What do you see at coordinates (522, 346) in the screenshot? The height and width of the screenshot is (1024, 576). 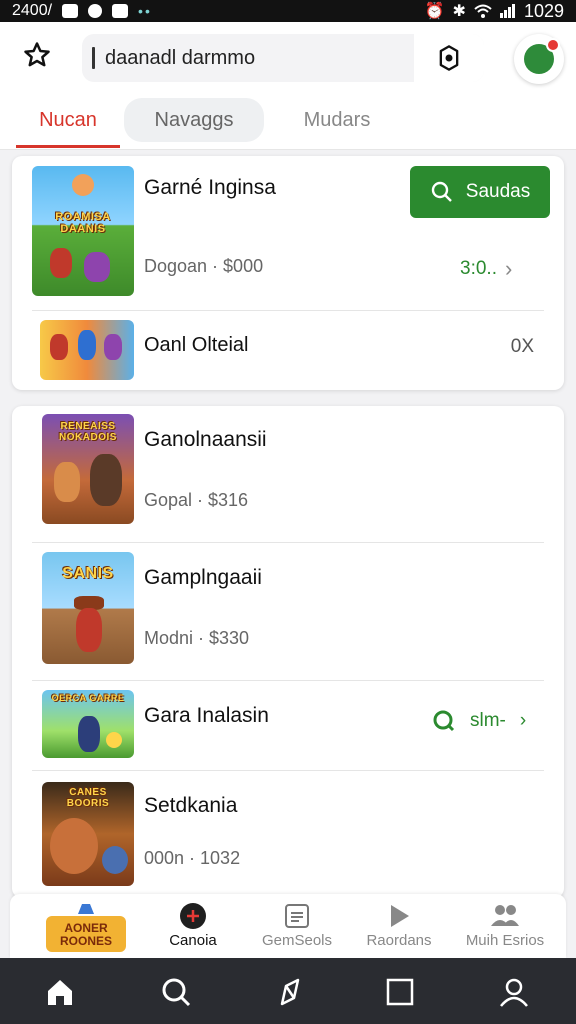 I see `sub-item-size: 0X` at bounding box center [522, 346].